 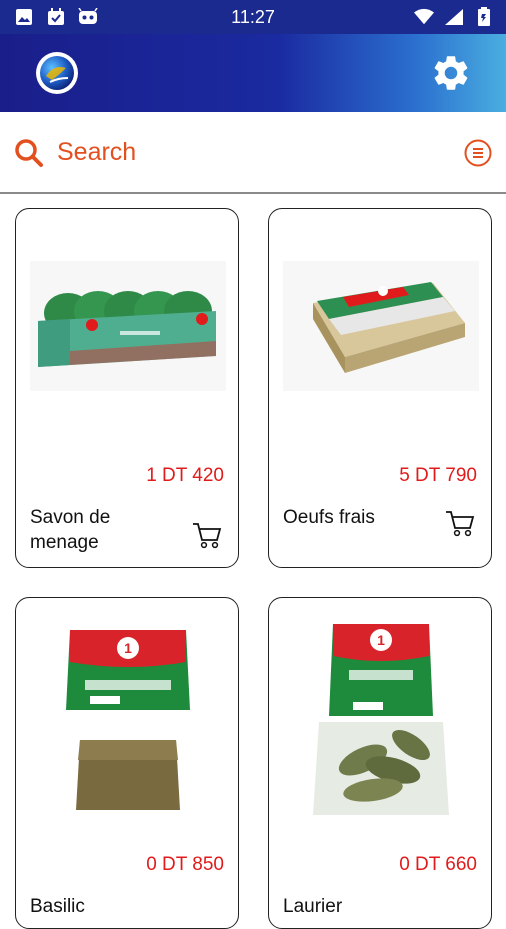 What do you see at coordinates (451, 73) in the screenshot?
I see `settings-gear-icon` at bounding box center [451, 73].